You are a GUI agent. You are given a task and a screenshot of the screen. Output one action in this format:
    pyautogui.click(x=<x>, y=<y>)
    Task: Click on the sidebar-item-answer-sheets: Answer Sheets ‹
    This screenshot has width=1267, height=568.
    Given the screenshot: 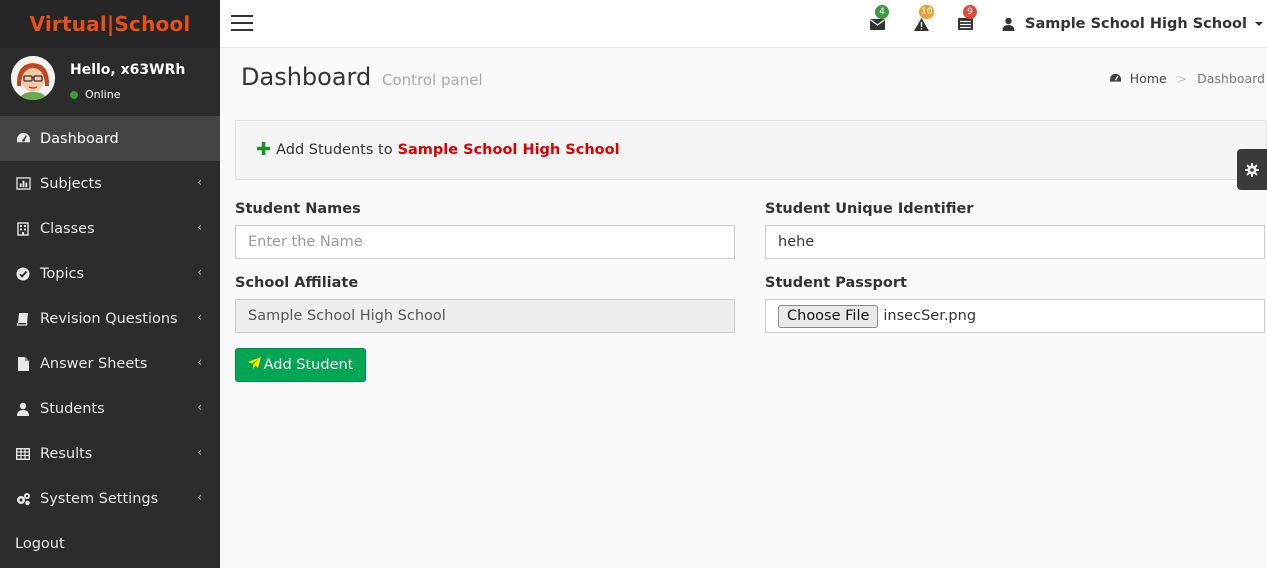 What is the action you would take?
    pyautogui.click(x=110, y=363)
    